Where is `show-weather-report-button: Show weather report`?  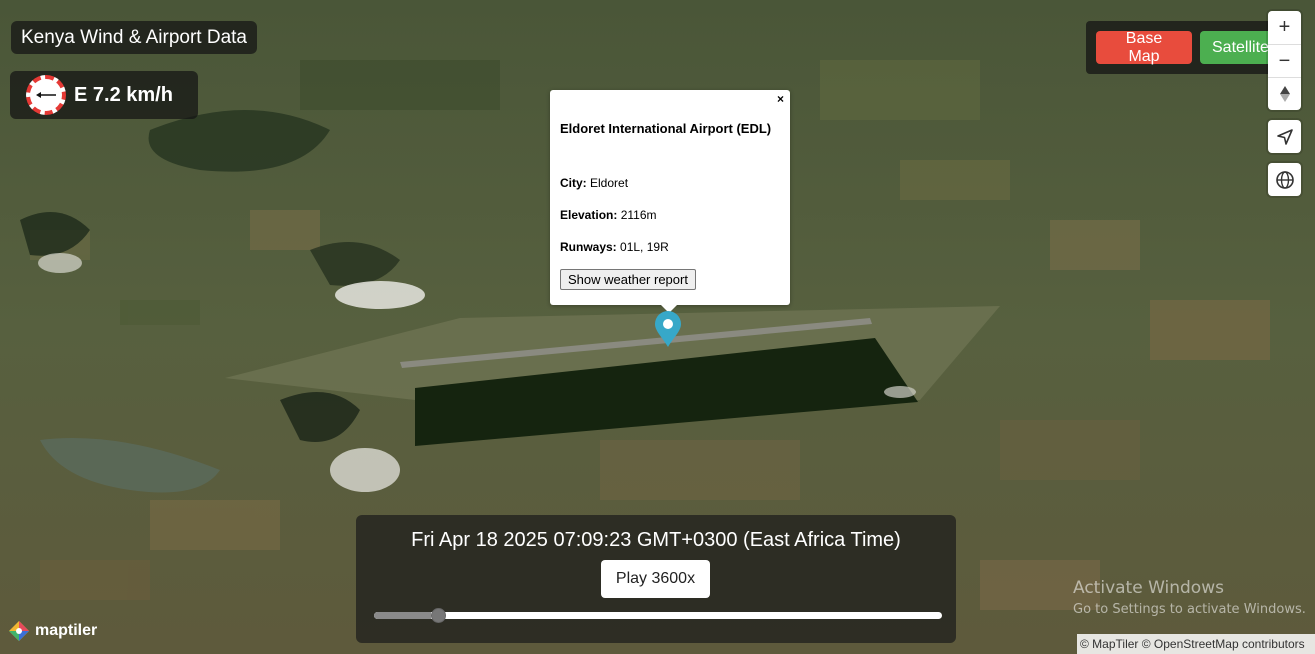
show-weather-report-button: Show weather report is located at coordinates (628, 279).